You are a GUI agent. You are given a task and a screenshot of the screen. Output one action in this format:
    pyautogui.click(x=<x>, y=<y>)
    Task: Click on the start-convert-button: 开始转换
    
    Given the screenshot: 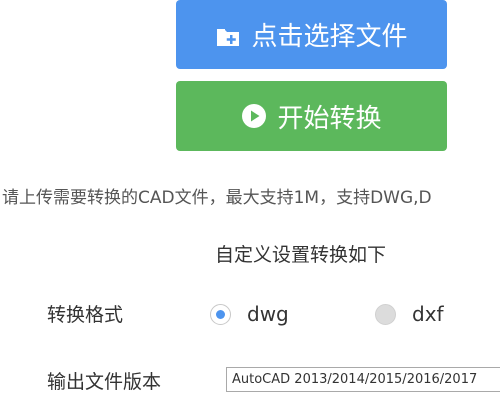 What is the action you would take?
    pyautogui.click(x=311, y=116)
    